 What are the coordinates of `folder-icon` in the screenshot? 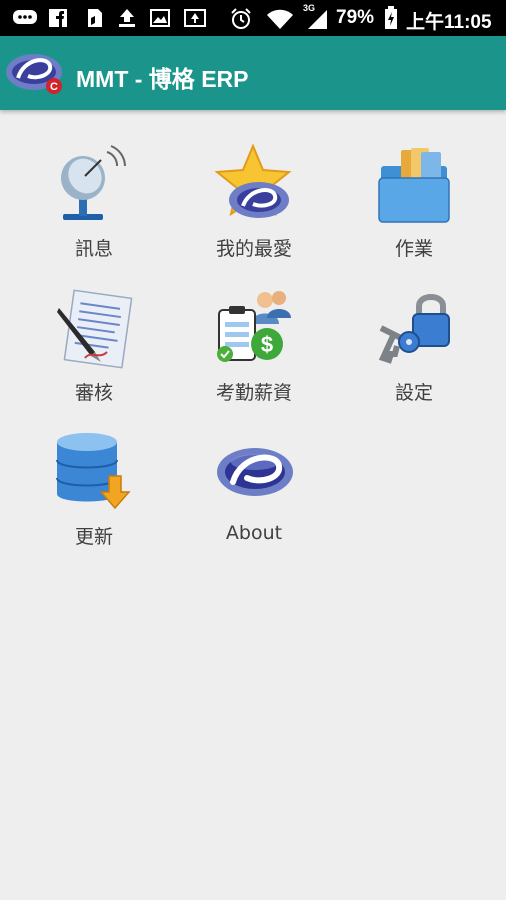 It's located at (414, 185).